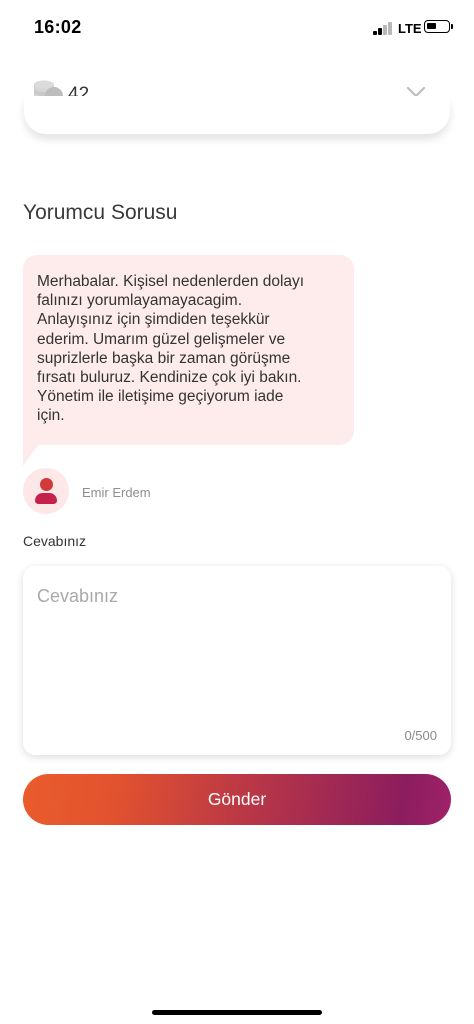 Image resolution: width=474 pixels, height=1024 pixels. What do you see at coordinates (237, 1012) in the screenshot?
I see `home-indicator` at bounding box center [237, 1012].